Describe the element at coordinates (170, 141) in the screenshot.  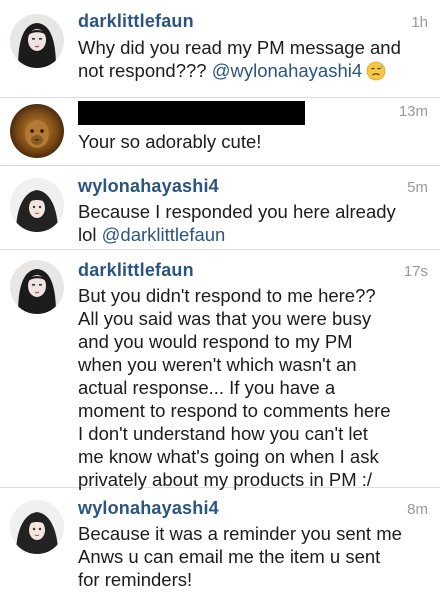
I see `comment-text-line: Your so adorably cute!` at that location.